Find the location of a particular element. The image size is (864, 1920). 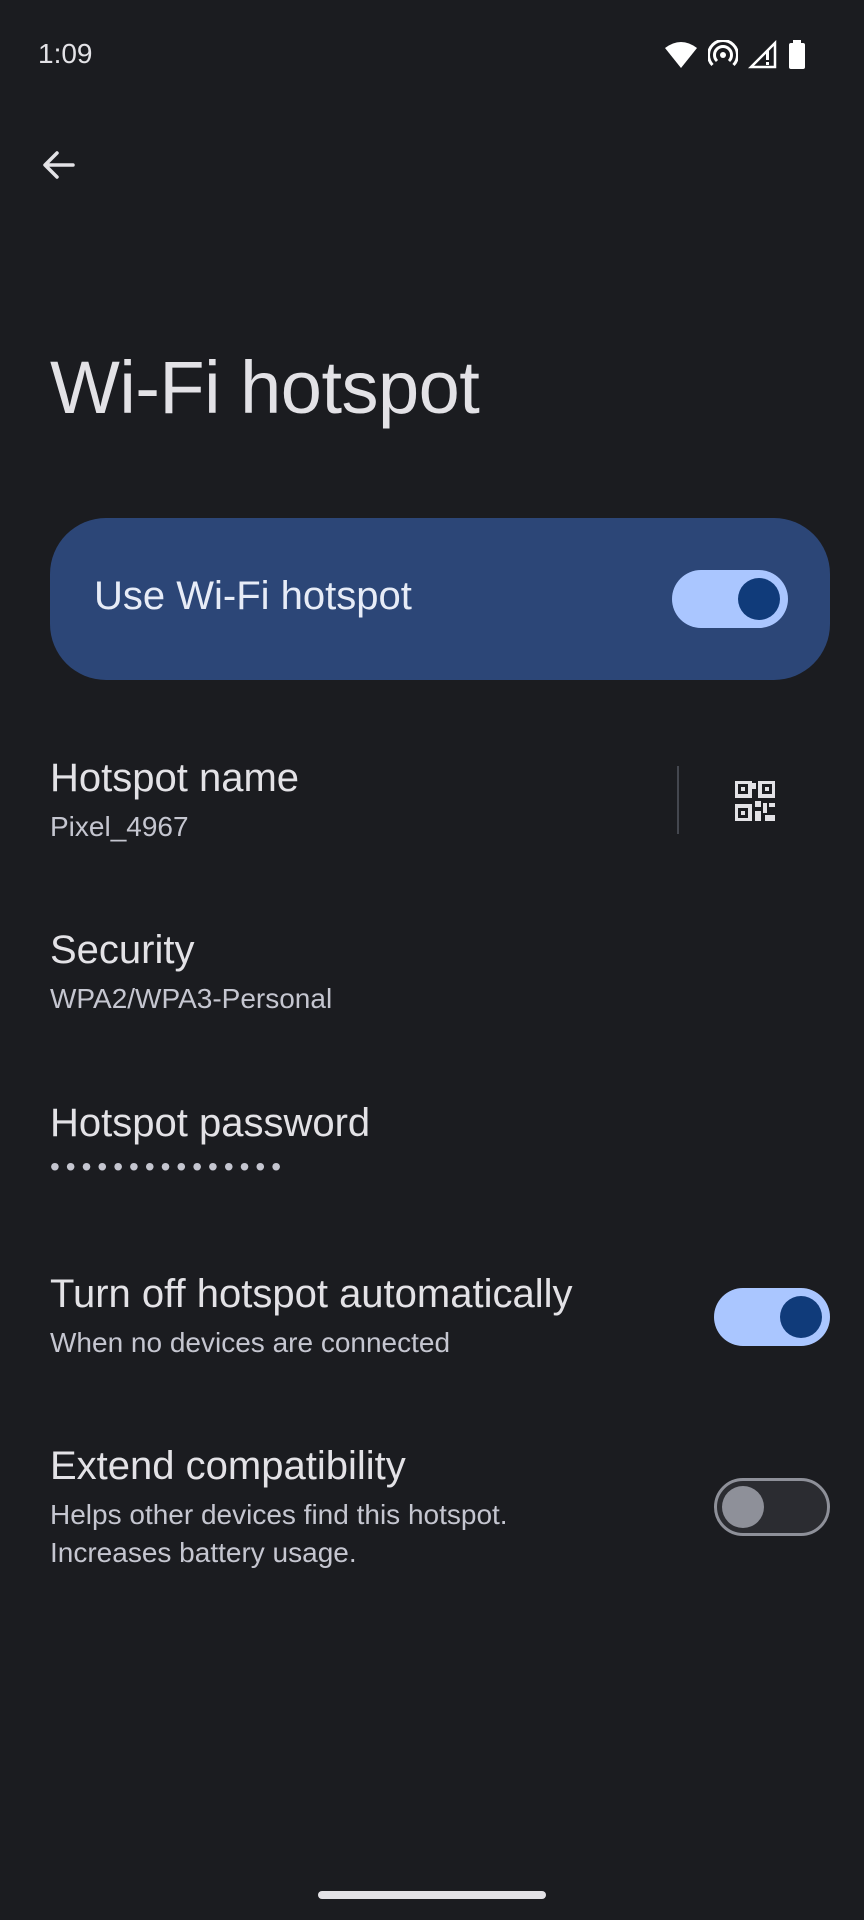

extend-compatibility-toggle is located at coordinates (772, 1507).